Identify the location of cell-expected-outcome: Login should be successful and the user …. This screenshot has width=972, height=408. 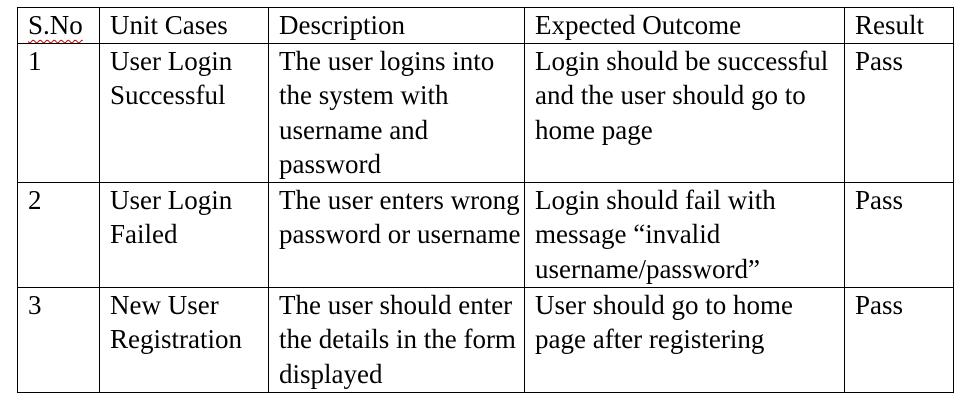
(684, 112).